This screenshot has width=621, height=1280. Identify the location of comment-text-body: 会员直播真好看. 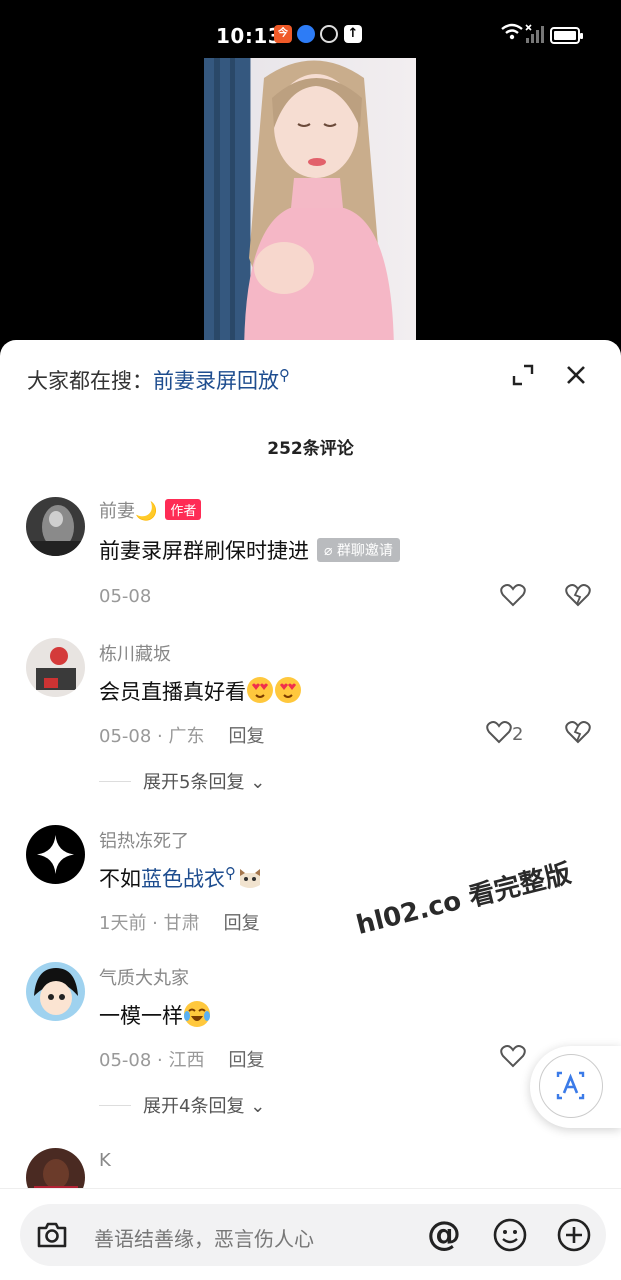
(172, 692).